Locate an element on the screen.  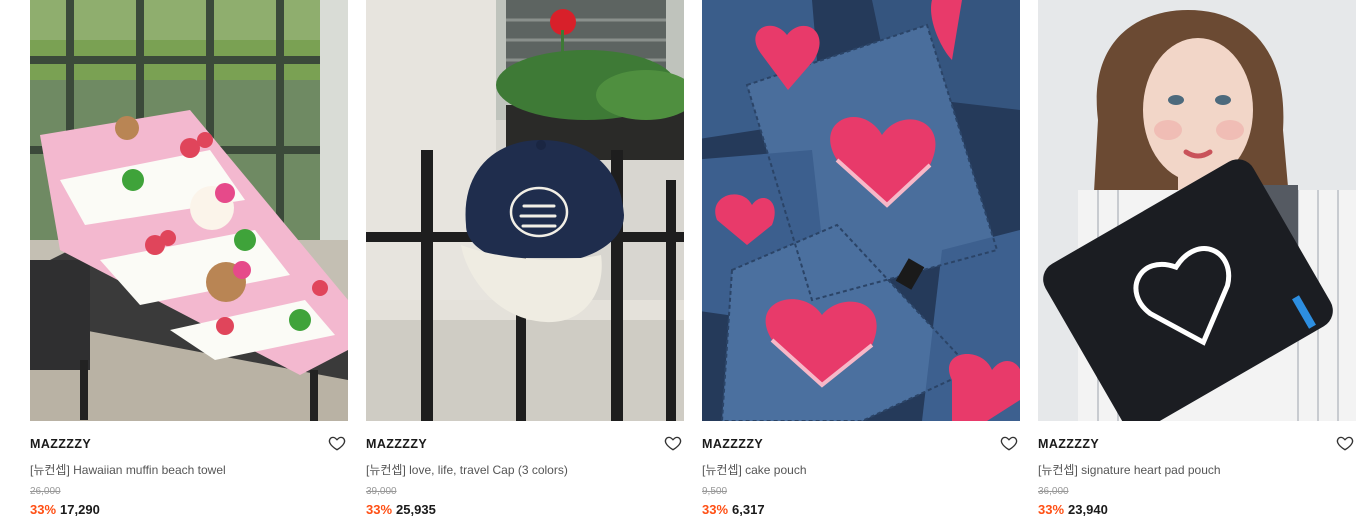
sale-price: 25,935 is located at coordinates (416, 509).